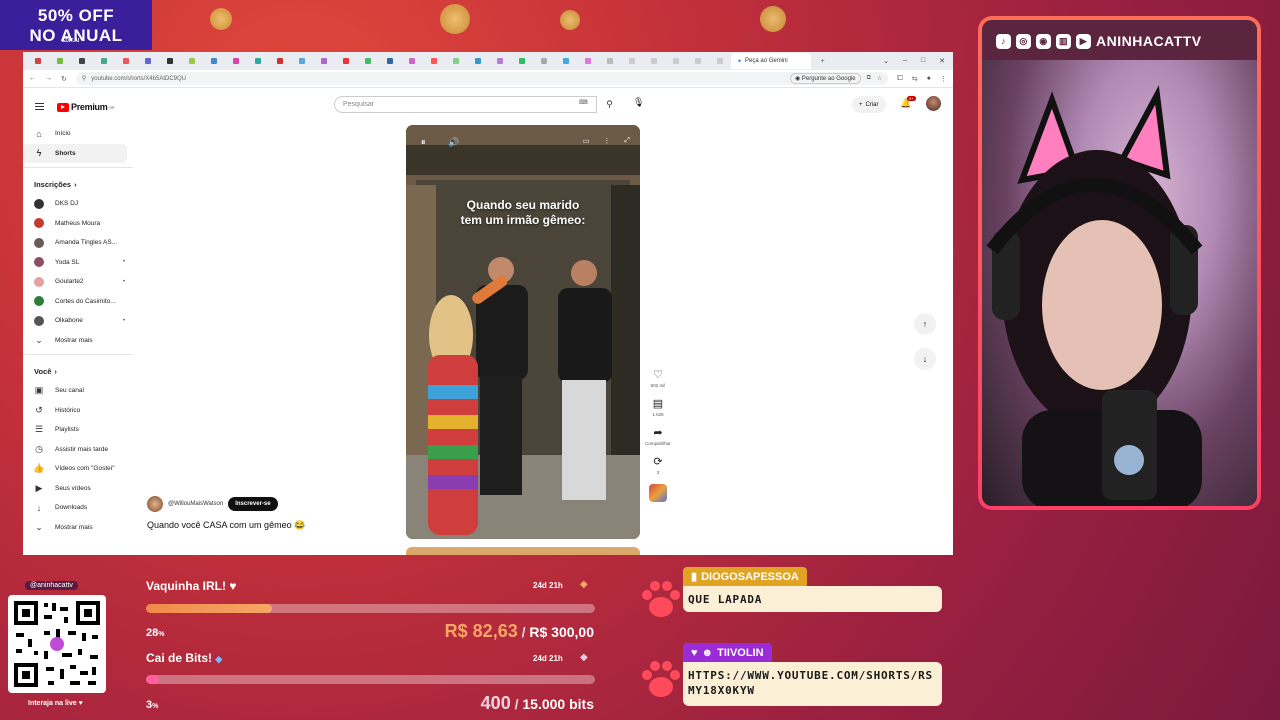 The width and height of the screenshot is (1280, 720). I want to click on sidebar-subscription-item: Olkabone •, so click(78, 321).